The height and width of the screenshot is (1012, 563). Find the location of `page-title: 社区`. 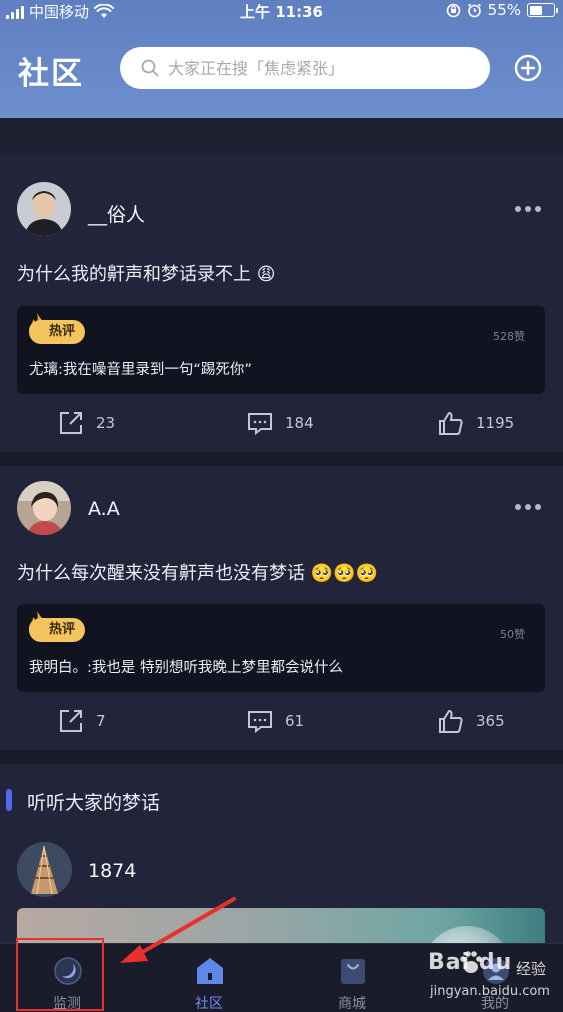

page-title: 社区 is located at coordinates (51, 74).